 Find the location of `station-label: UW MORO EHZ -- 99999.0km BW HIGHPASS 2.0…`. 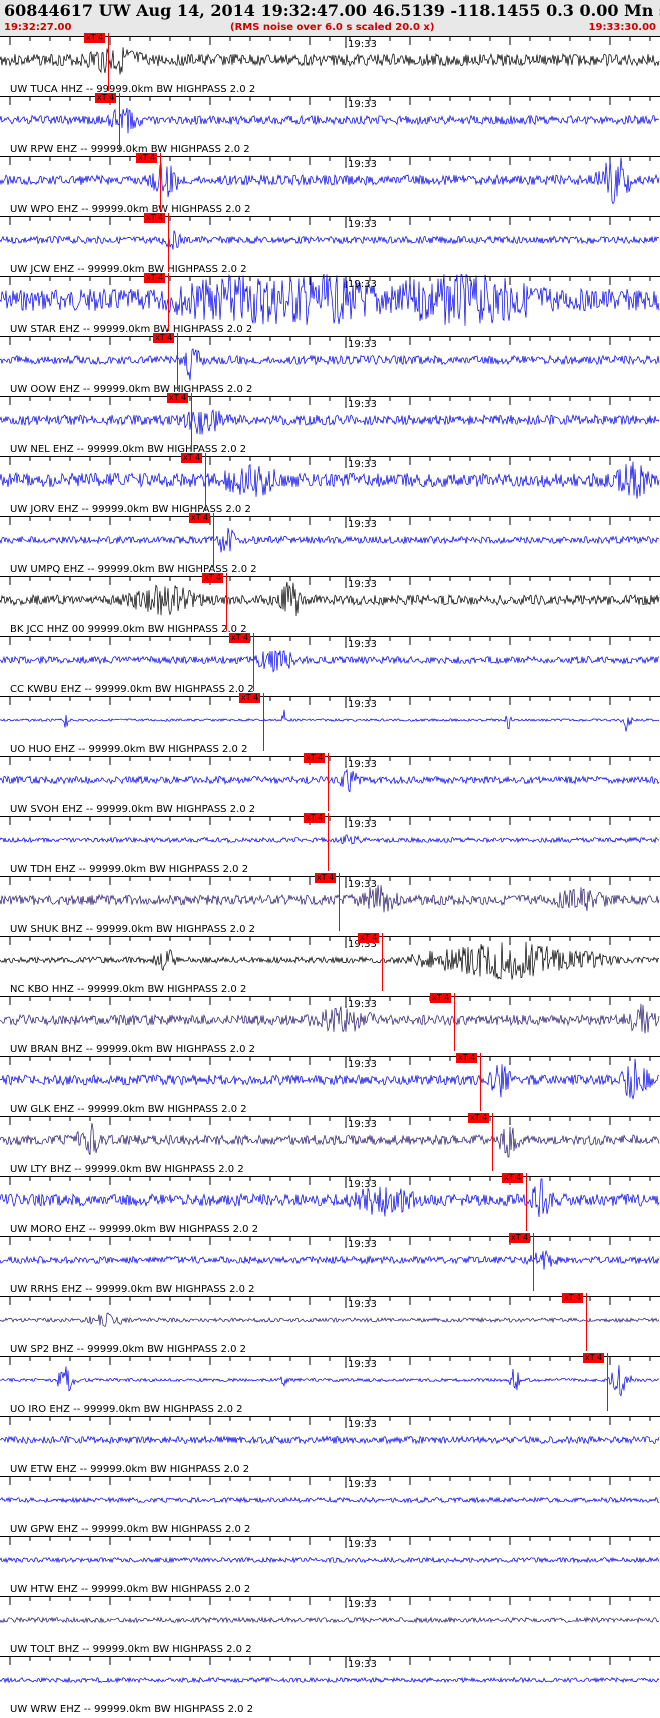

station-label: UW MORO EHZ -- 99999.0km BW HIGHPASS 2.0… is located at coordinates (134, 1229).